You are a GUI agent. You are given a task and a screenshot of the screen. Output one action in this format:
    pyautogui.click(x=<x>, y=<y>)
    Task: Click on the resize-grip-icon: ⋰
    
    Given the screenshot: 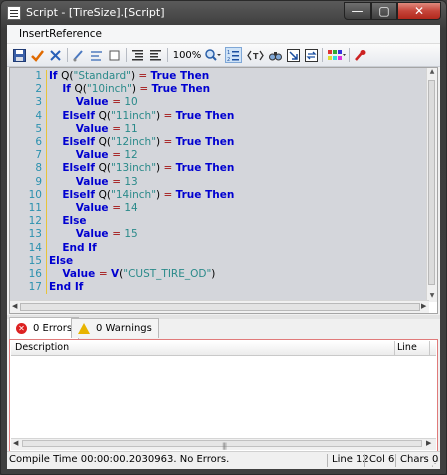 What is the action you would take?
    pyautogui.click(x=435, y=463)
    